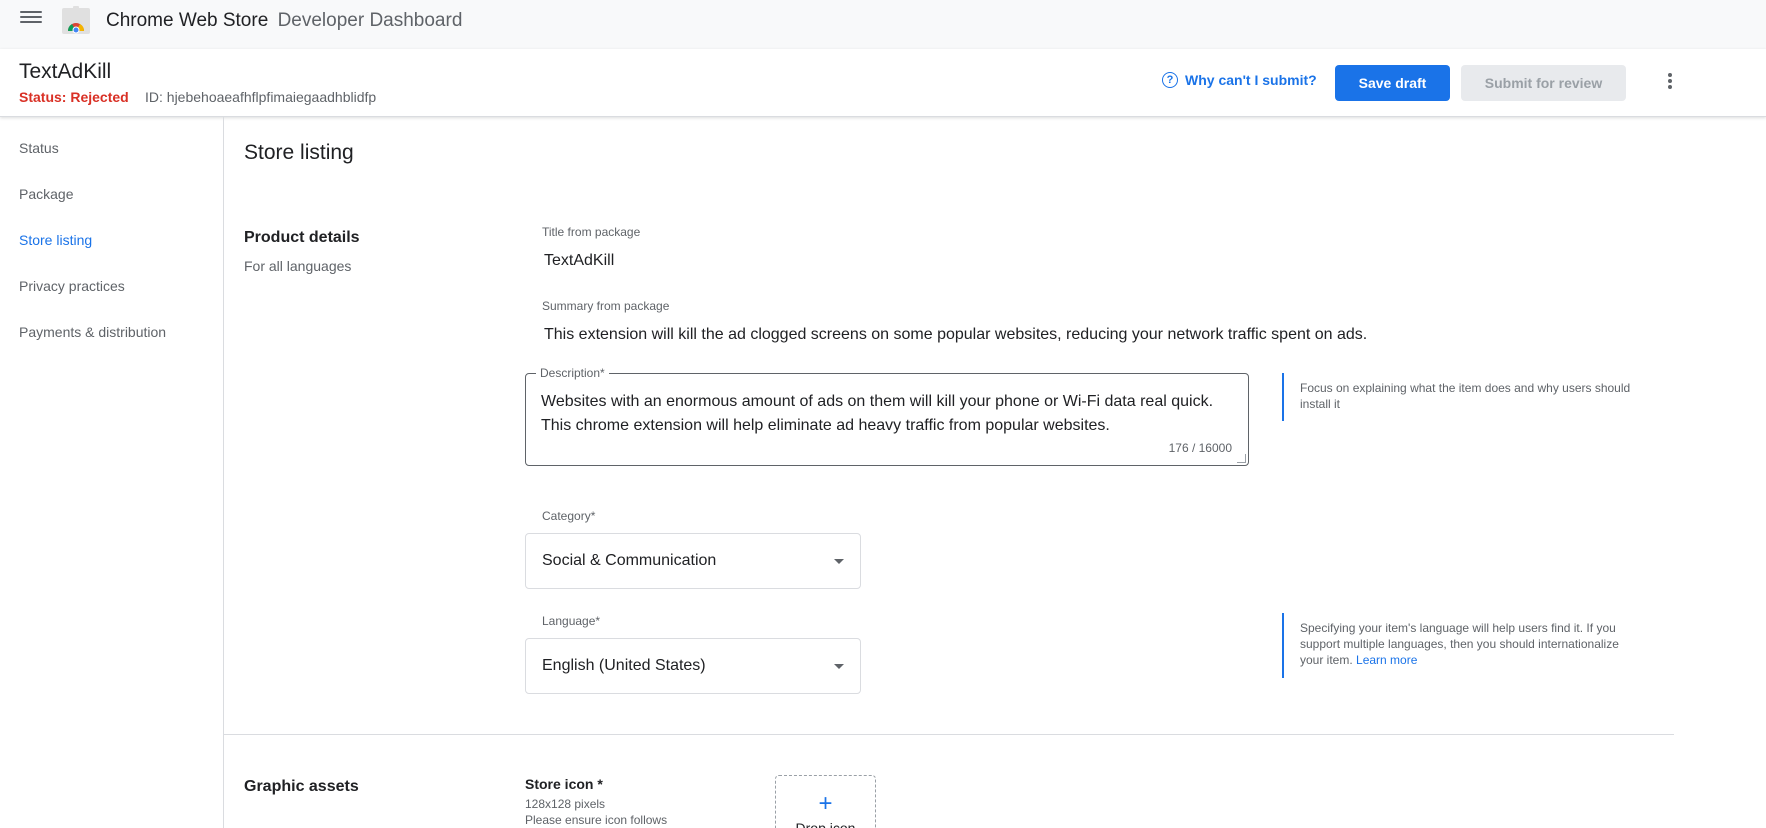 The width and height of the screenshot is (1766, 828). I want to click on app-title: Chrome Web Store Developer Dashboard, so click(284, 21).